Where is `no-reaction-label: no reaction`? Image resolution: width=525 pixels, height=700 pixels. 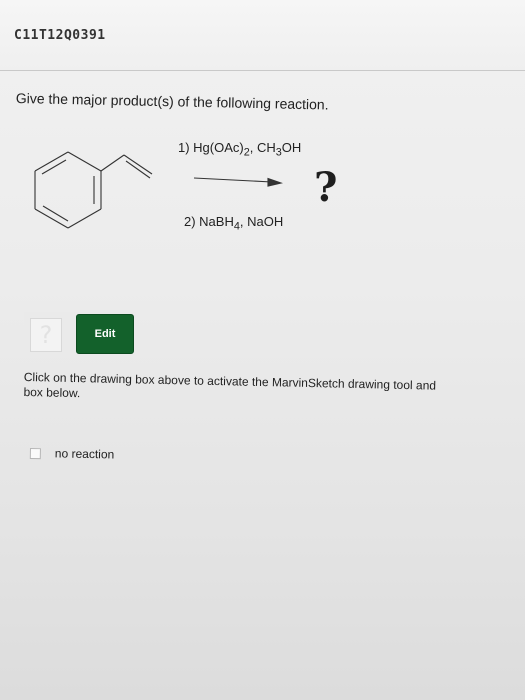 no-reaction-label: no reaction is located at coordinates (84, 454).